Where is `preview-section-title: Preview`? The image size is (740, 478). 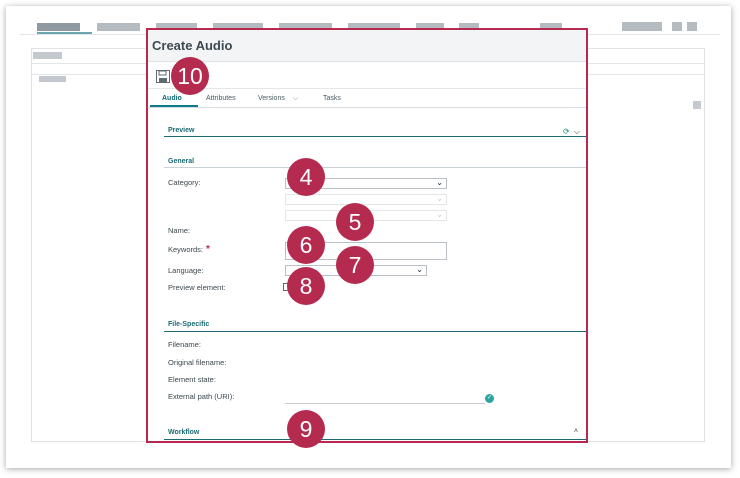
preview-section-title: Preview is located at coordinates (181, 130).